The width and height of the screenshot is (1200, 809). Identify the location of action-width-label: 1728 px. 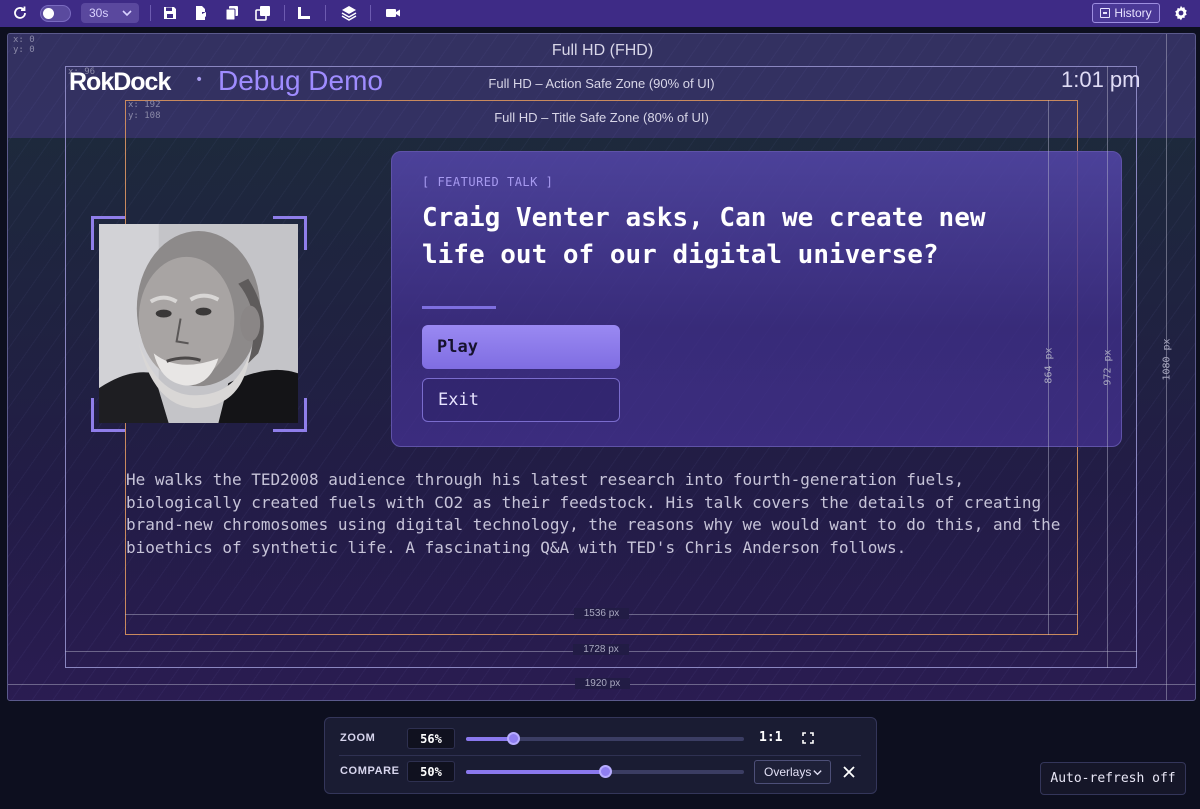
(601, 649).